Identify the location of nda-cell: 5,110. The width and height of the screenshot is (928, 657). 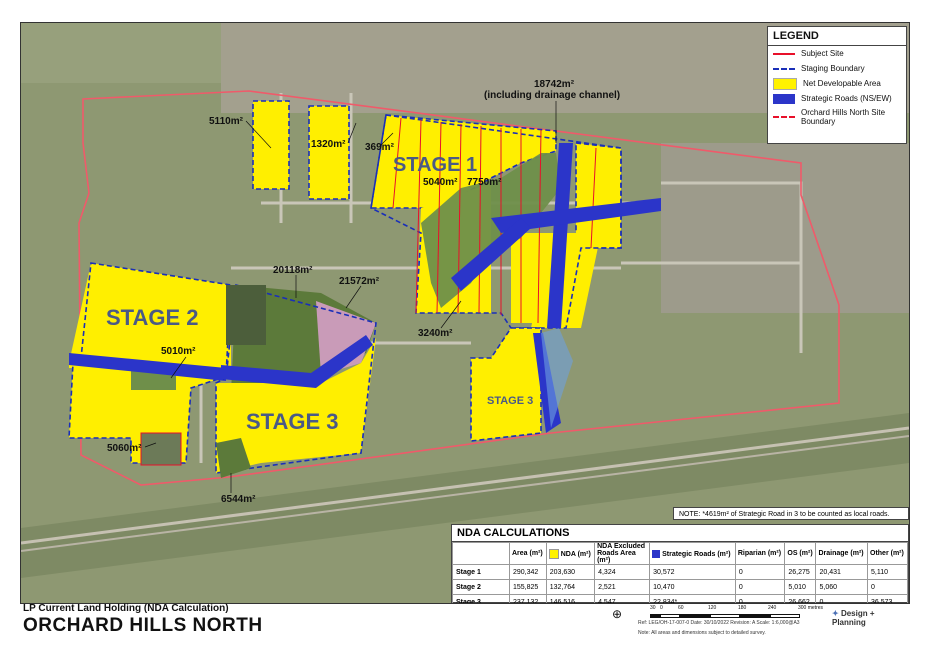
(887, 572).